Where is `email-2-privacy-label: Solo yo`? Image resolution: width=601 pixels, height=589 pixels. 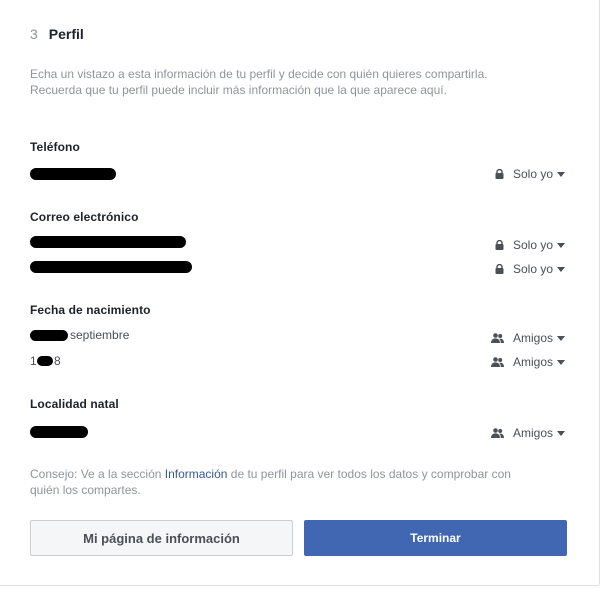
email-2-privacy-label: Solo yo is located at coordinates (532, 269).